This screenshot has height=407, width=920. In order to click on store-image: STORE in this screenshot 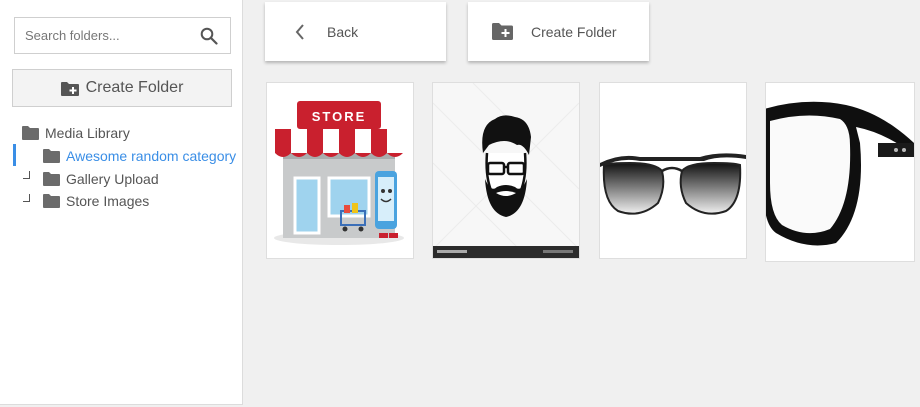, I will do `click(339, 173)`.